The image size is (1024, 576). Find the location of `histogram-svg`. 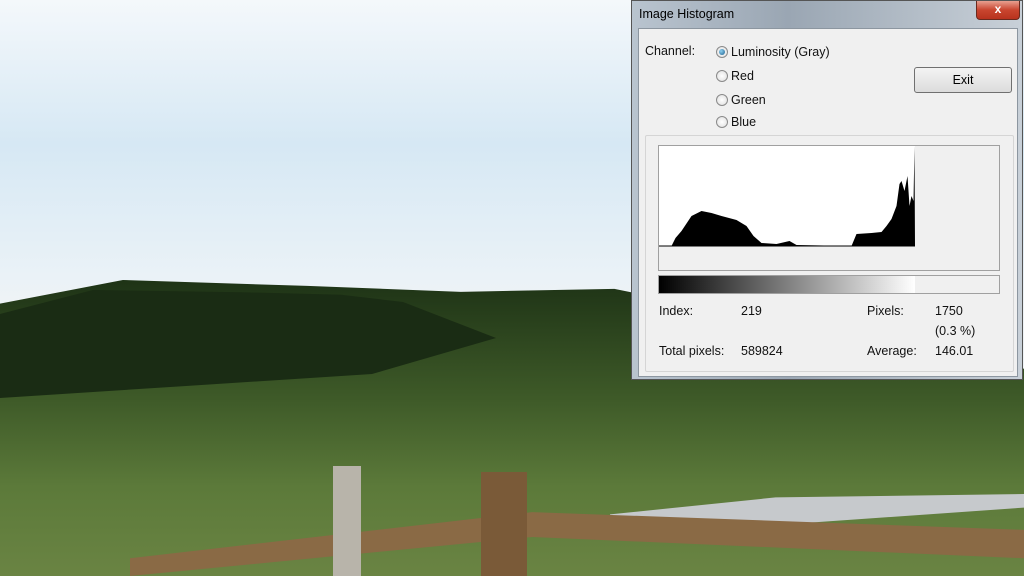

histogram-svg is located at coordinates (787, 196).